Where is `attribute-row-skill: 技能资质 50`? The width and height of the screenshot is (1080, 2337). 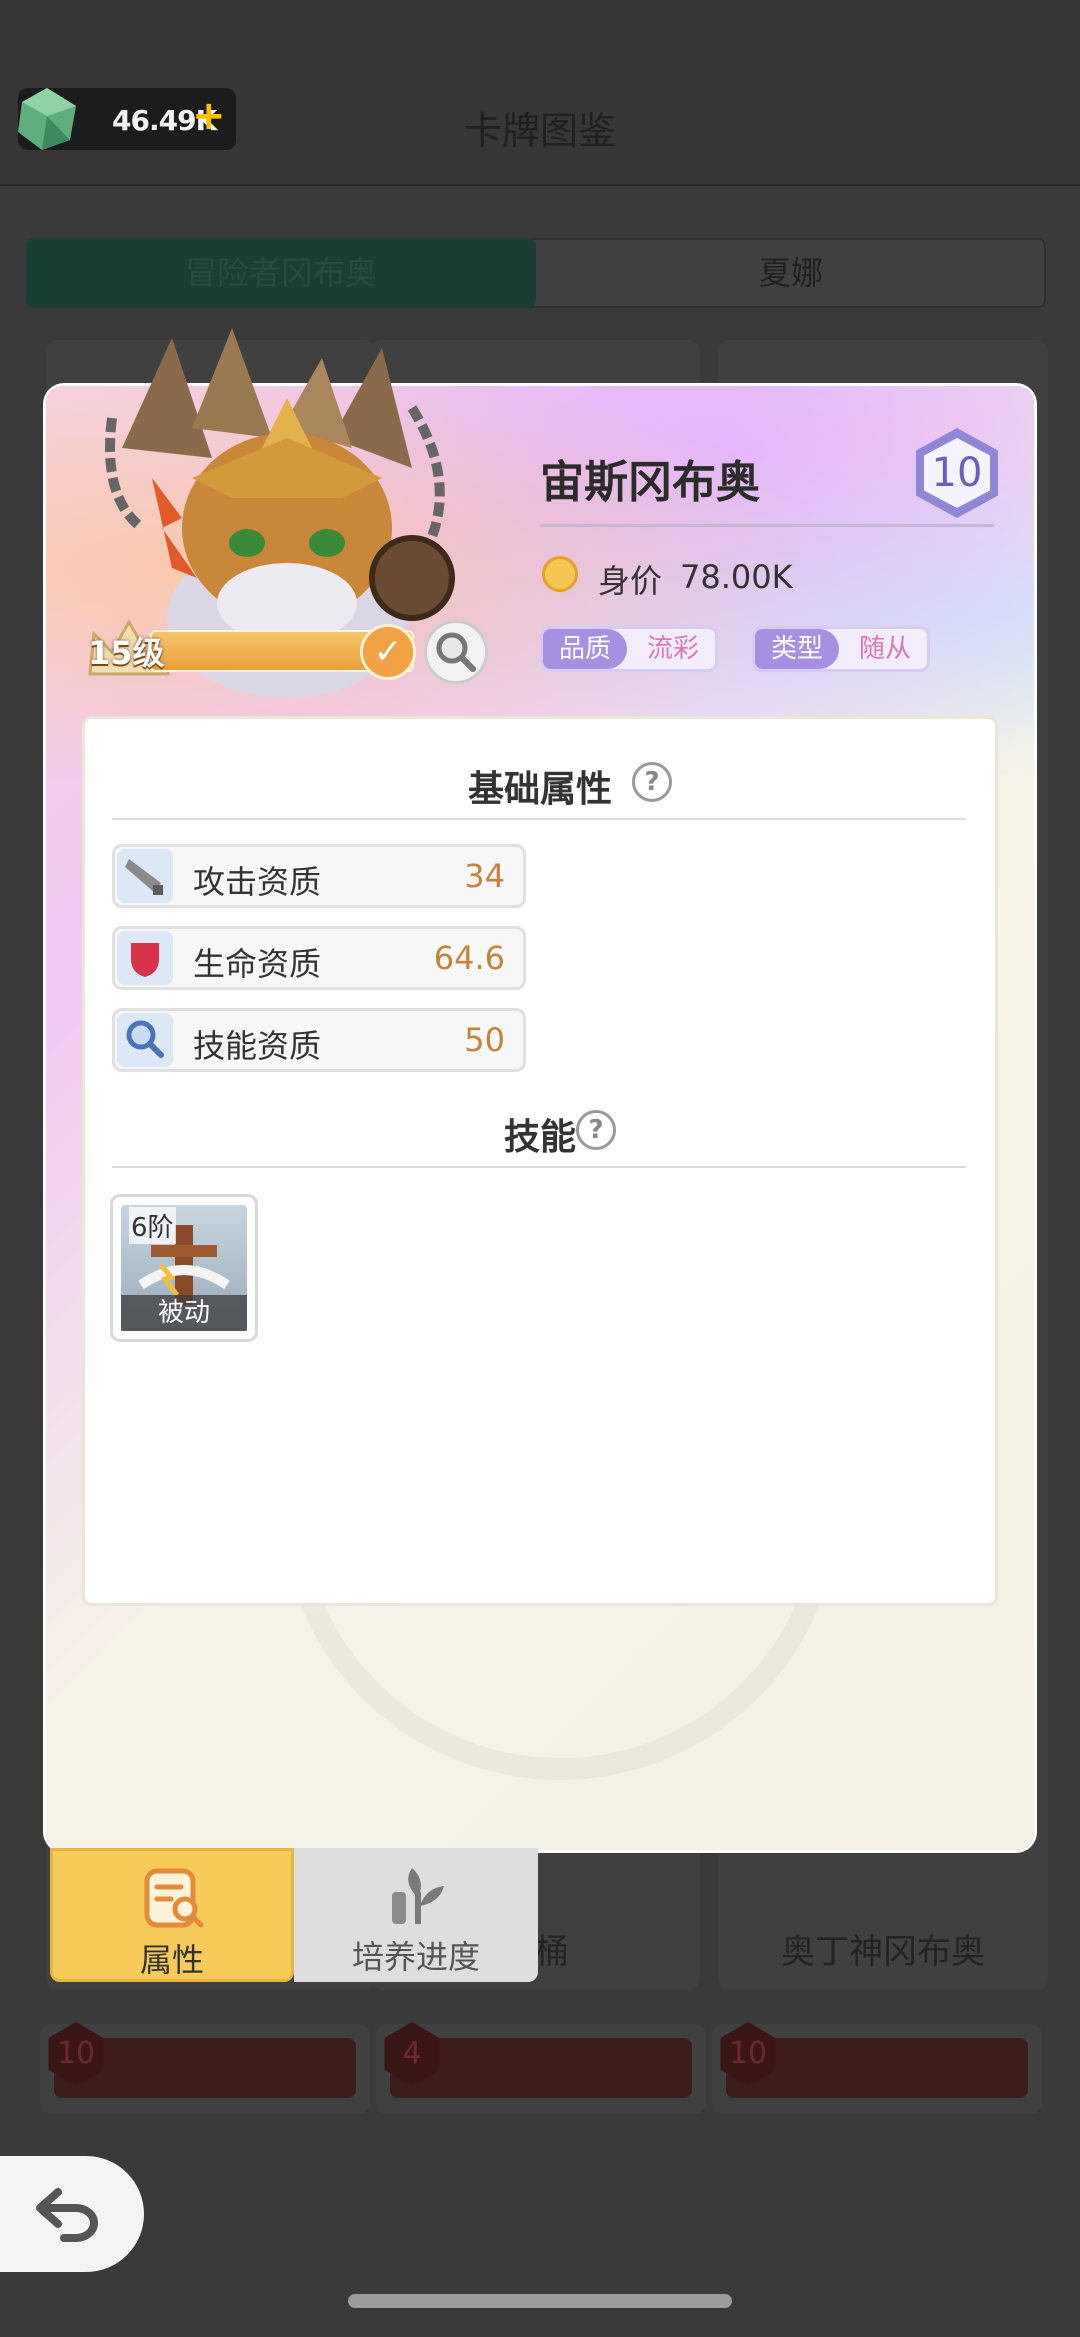
attribute-row-skill: 技能资质 50 is located at coordinates (319, 1040).